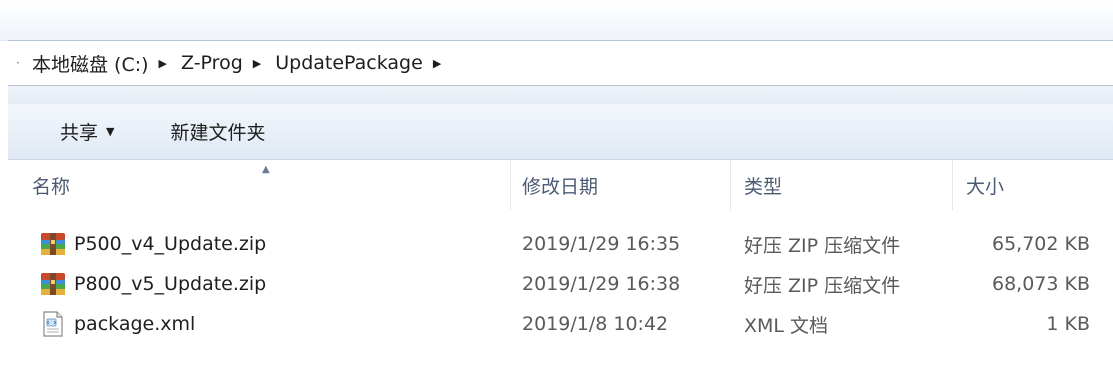 The width and height of the screenshot is (1113, 376). I want to click on column-header-type-label: 类型, so click(763, 186).